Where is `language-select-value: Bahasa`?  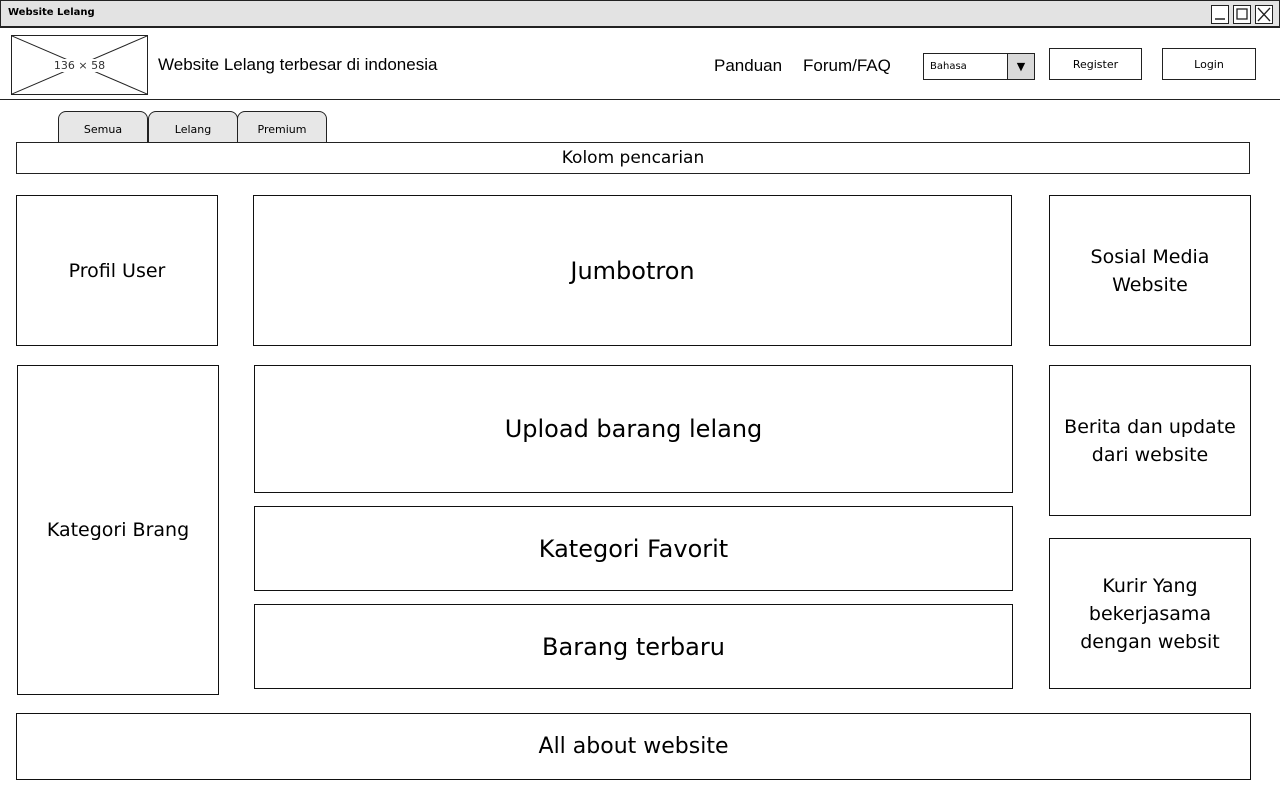 language-select-value: Bahasa is located at coordinates (948, 66).